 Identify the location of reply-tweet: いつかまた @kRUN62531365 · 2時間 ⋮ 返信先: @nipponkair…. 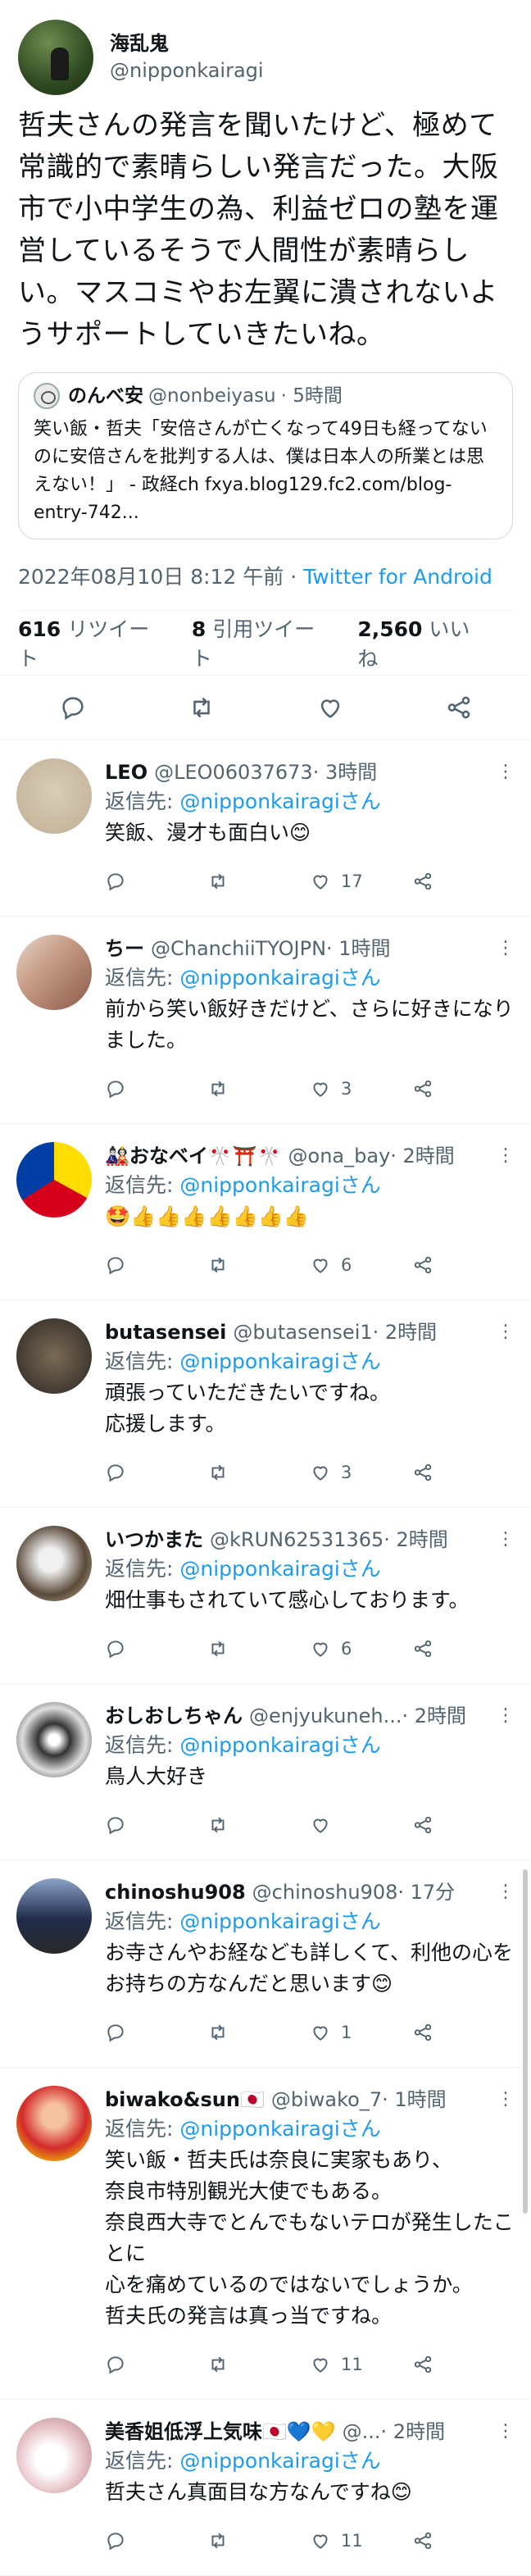
(265, 1596).